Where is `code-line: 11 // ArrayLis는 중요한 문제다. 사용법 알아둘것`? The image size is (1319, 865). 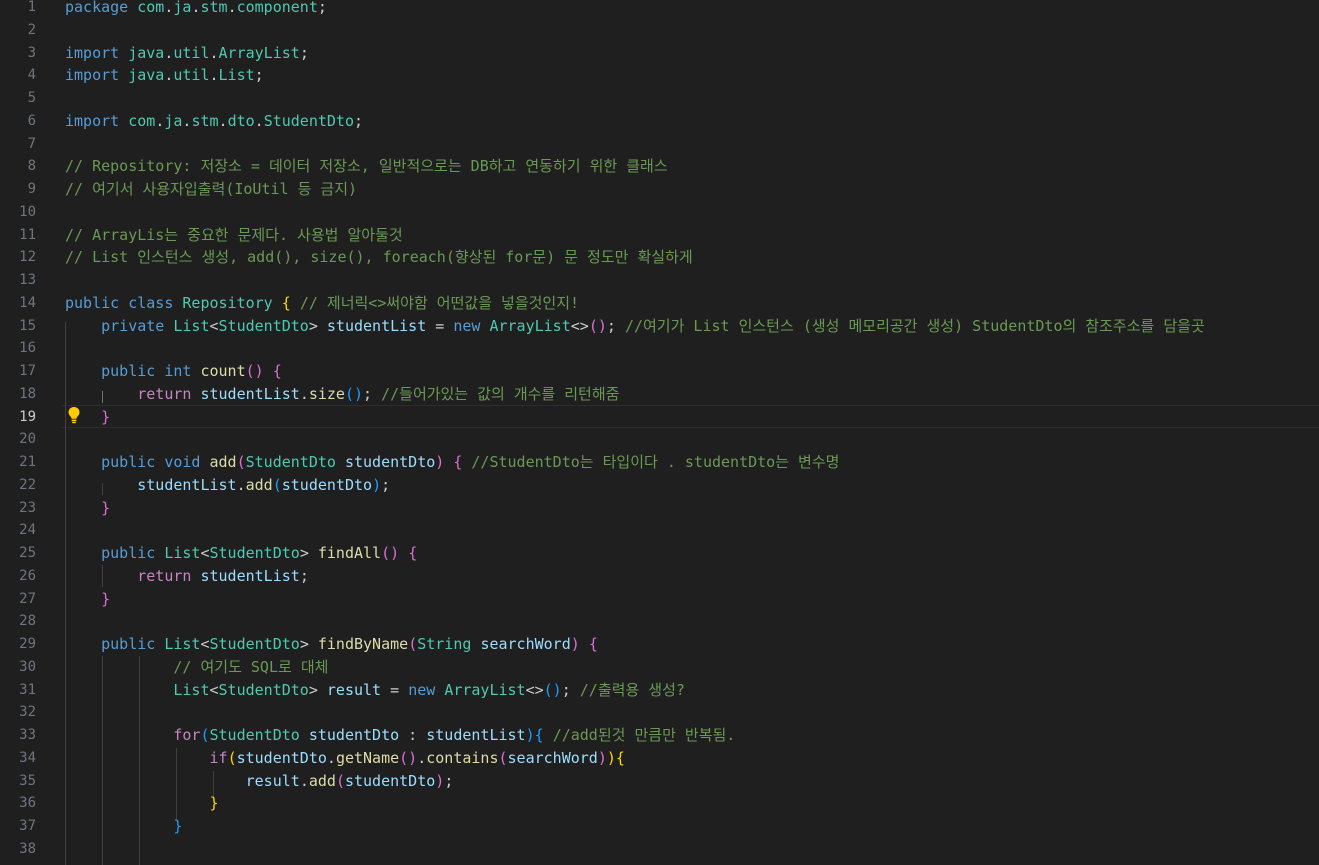
code-line: 11 // ArrayLis는 중요한 문제다. 사용법 알아둘것 is located at coordinates (659, 235).